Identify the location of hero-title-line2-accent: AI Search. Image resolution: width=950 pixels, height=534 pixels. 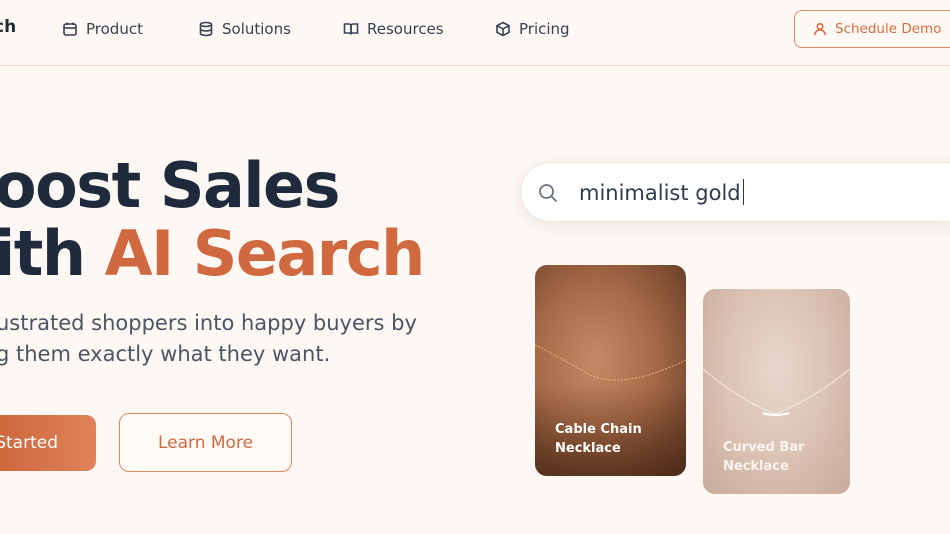
(265, 253).